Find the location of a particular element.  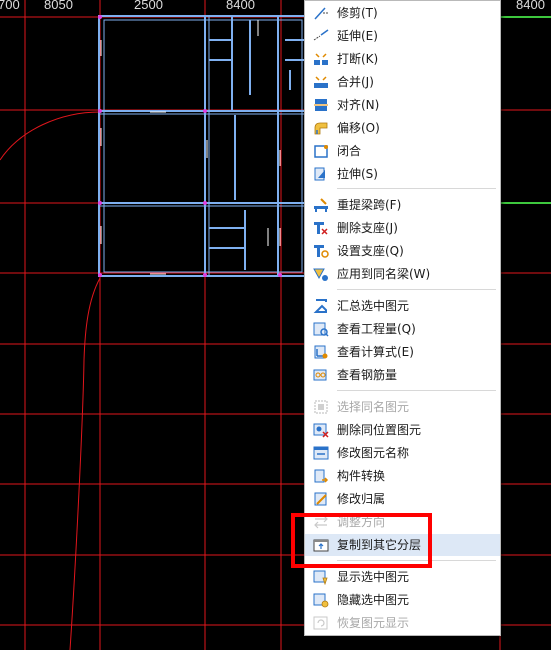

extend-icon is located at coordinates (321, 35).